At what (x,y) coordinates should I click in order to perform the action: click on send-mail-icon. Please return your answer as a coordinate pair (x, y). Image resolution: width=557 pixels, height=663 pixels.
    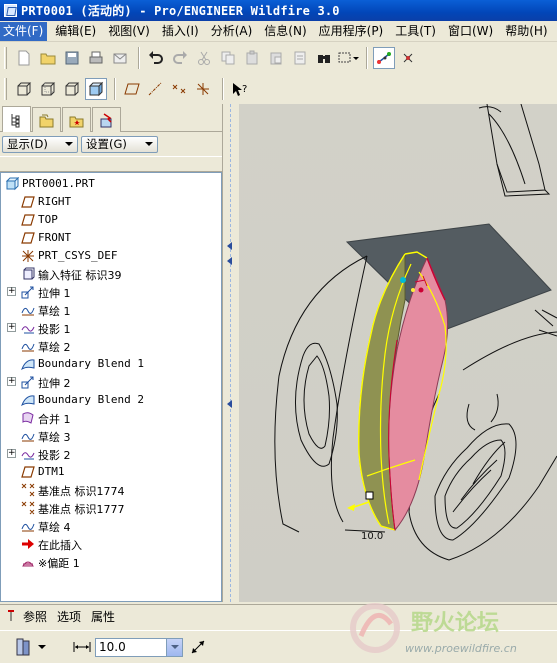
    Looking at the image, I should click on (120, 58).